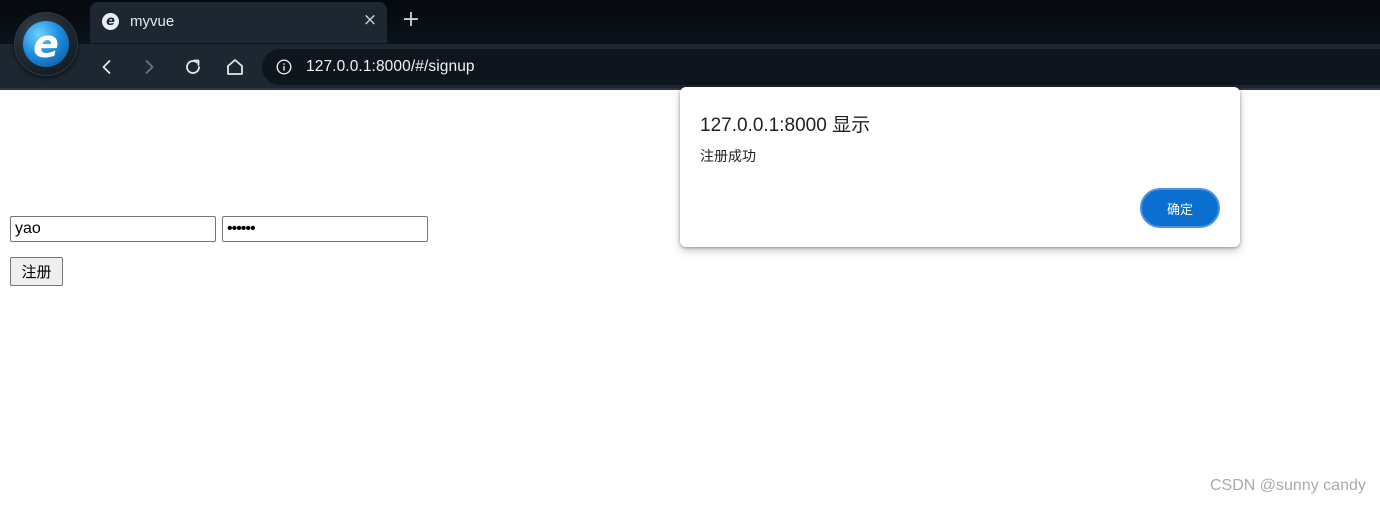  What do you see at coordinates (113, 229) in the screenshot?
I see `username-input` at bounding box center [113, 229].